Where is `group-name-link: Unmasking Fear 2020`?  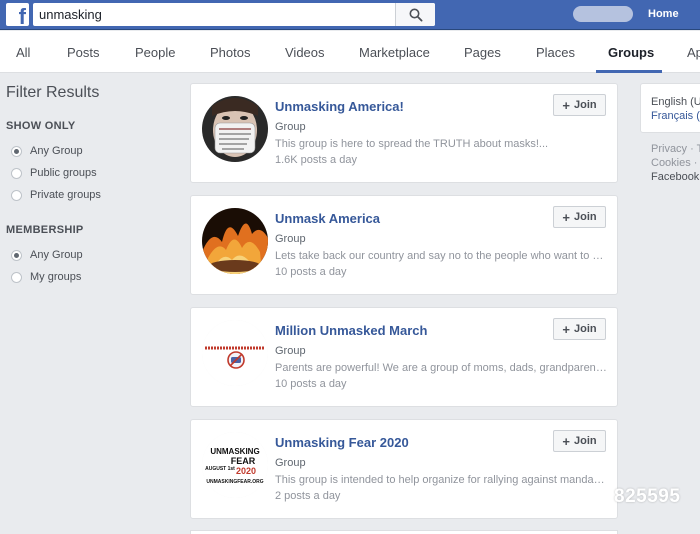 group-name-link: Unmasking Fear 2020 is located at coordinates (342, 442).